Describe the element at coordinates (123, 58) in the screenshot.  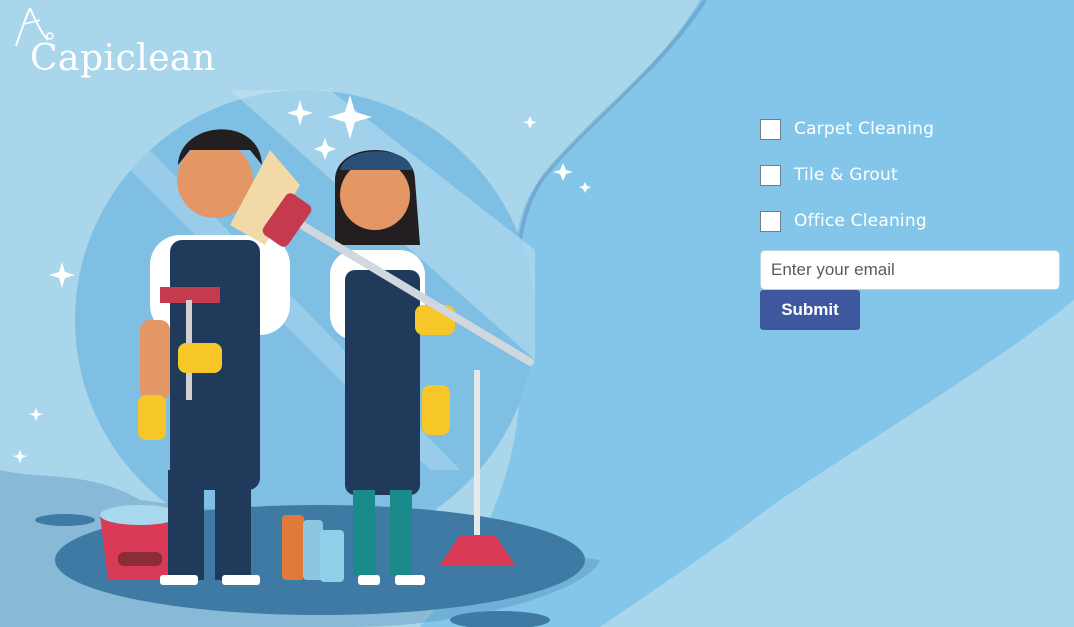
I see `brand-name: Capiclean` at that location.